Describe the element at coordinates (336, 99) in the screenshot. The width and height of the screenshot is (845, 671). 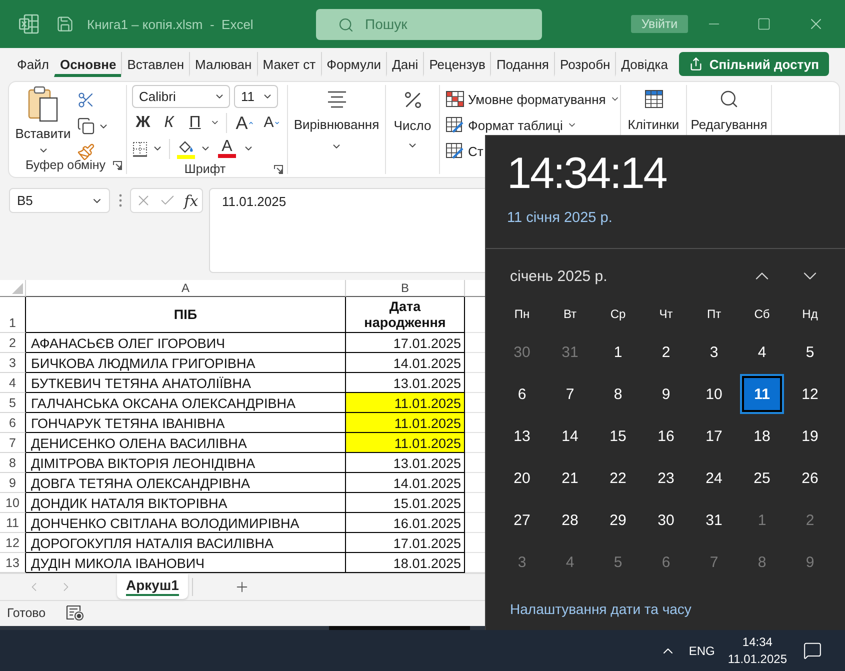
I see `align-center-icon` at that location.